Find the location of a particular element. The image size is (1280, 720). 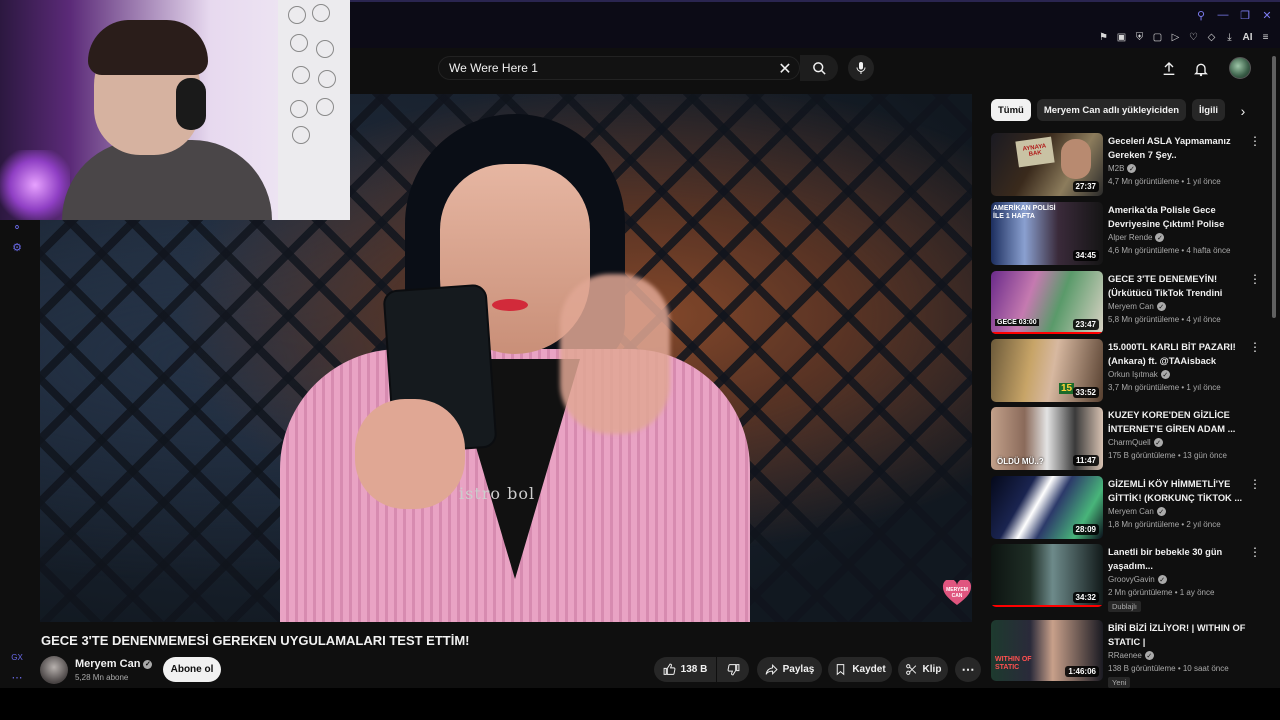

menu-icon: ≡ is located at coordinates (1265, 37).